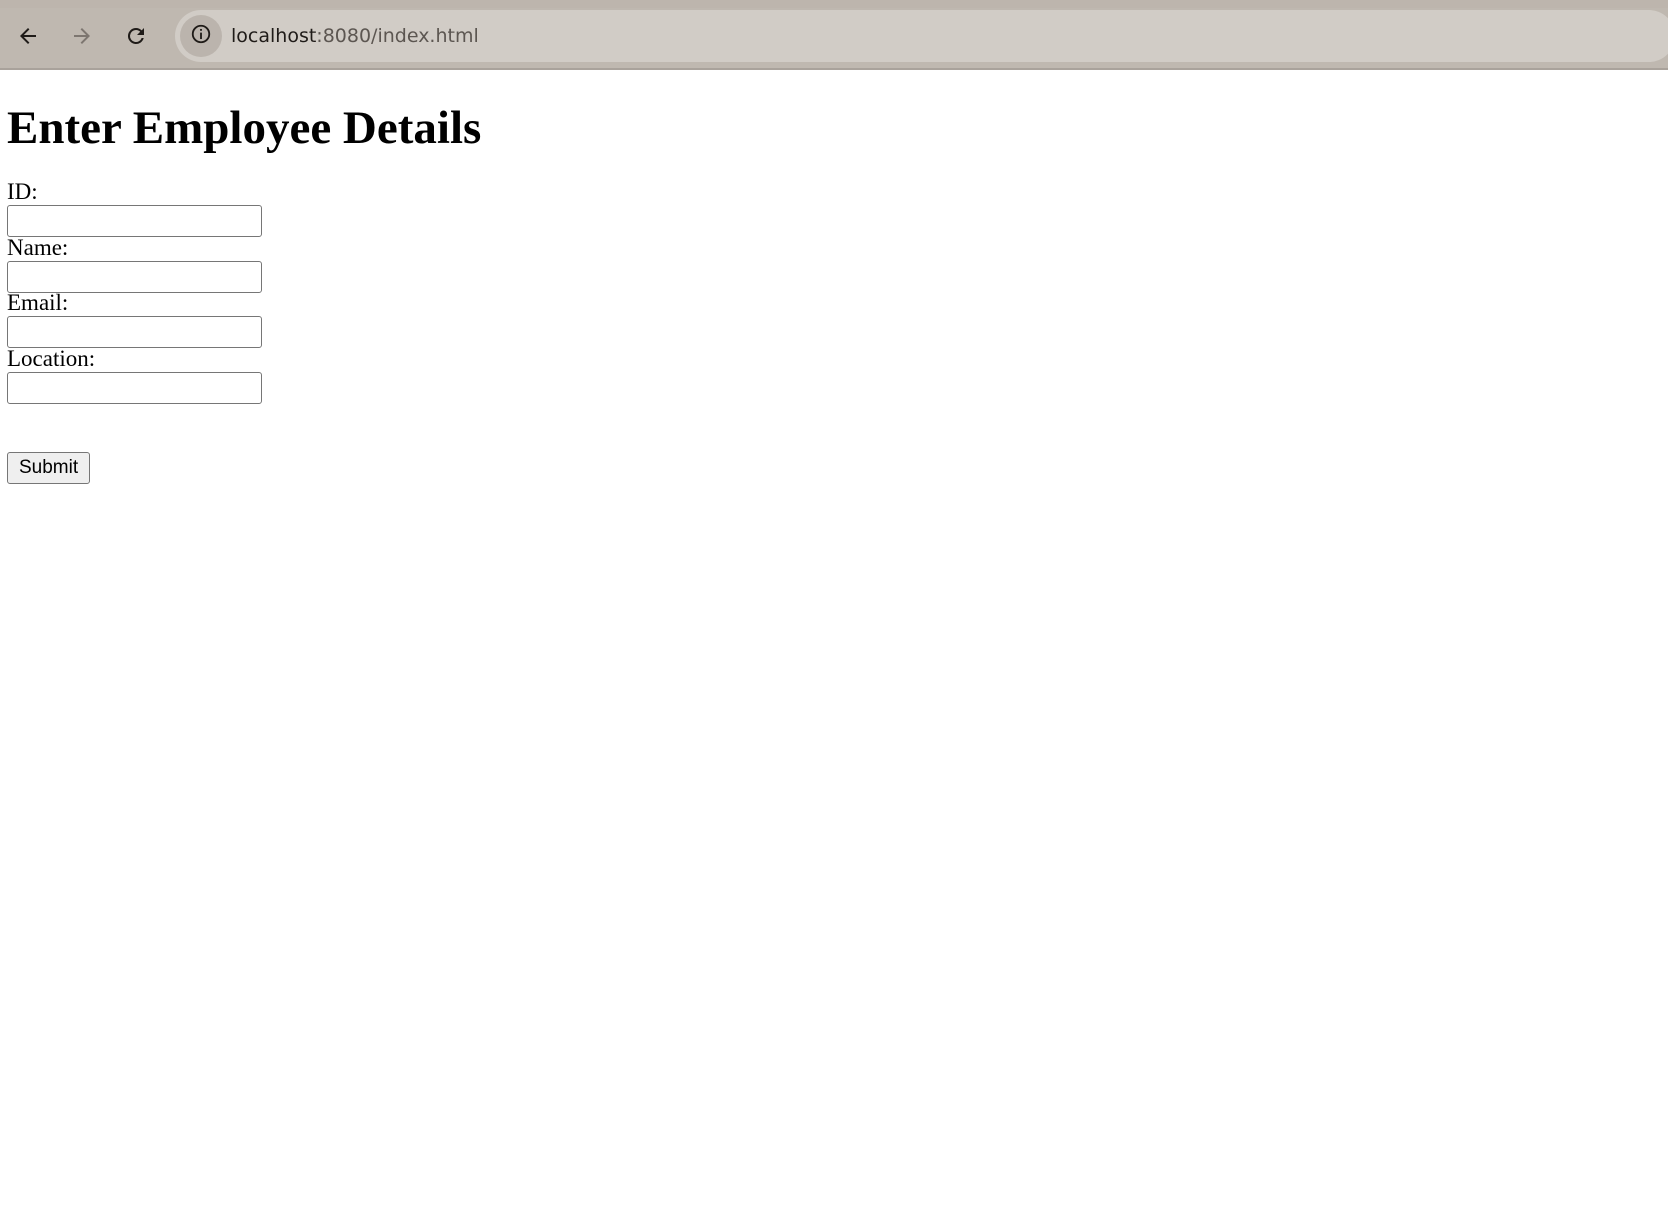  What do you see at coordinates (244, 128) in the screenshot?
I see `page-title: Enter Employee Details` at bounding box center [244, 128].